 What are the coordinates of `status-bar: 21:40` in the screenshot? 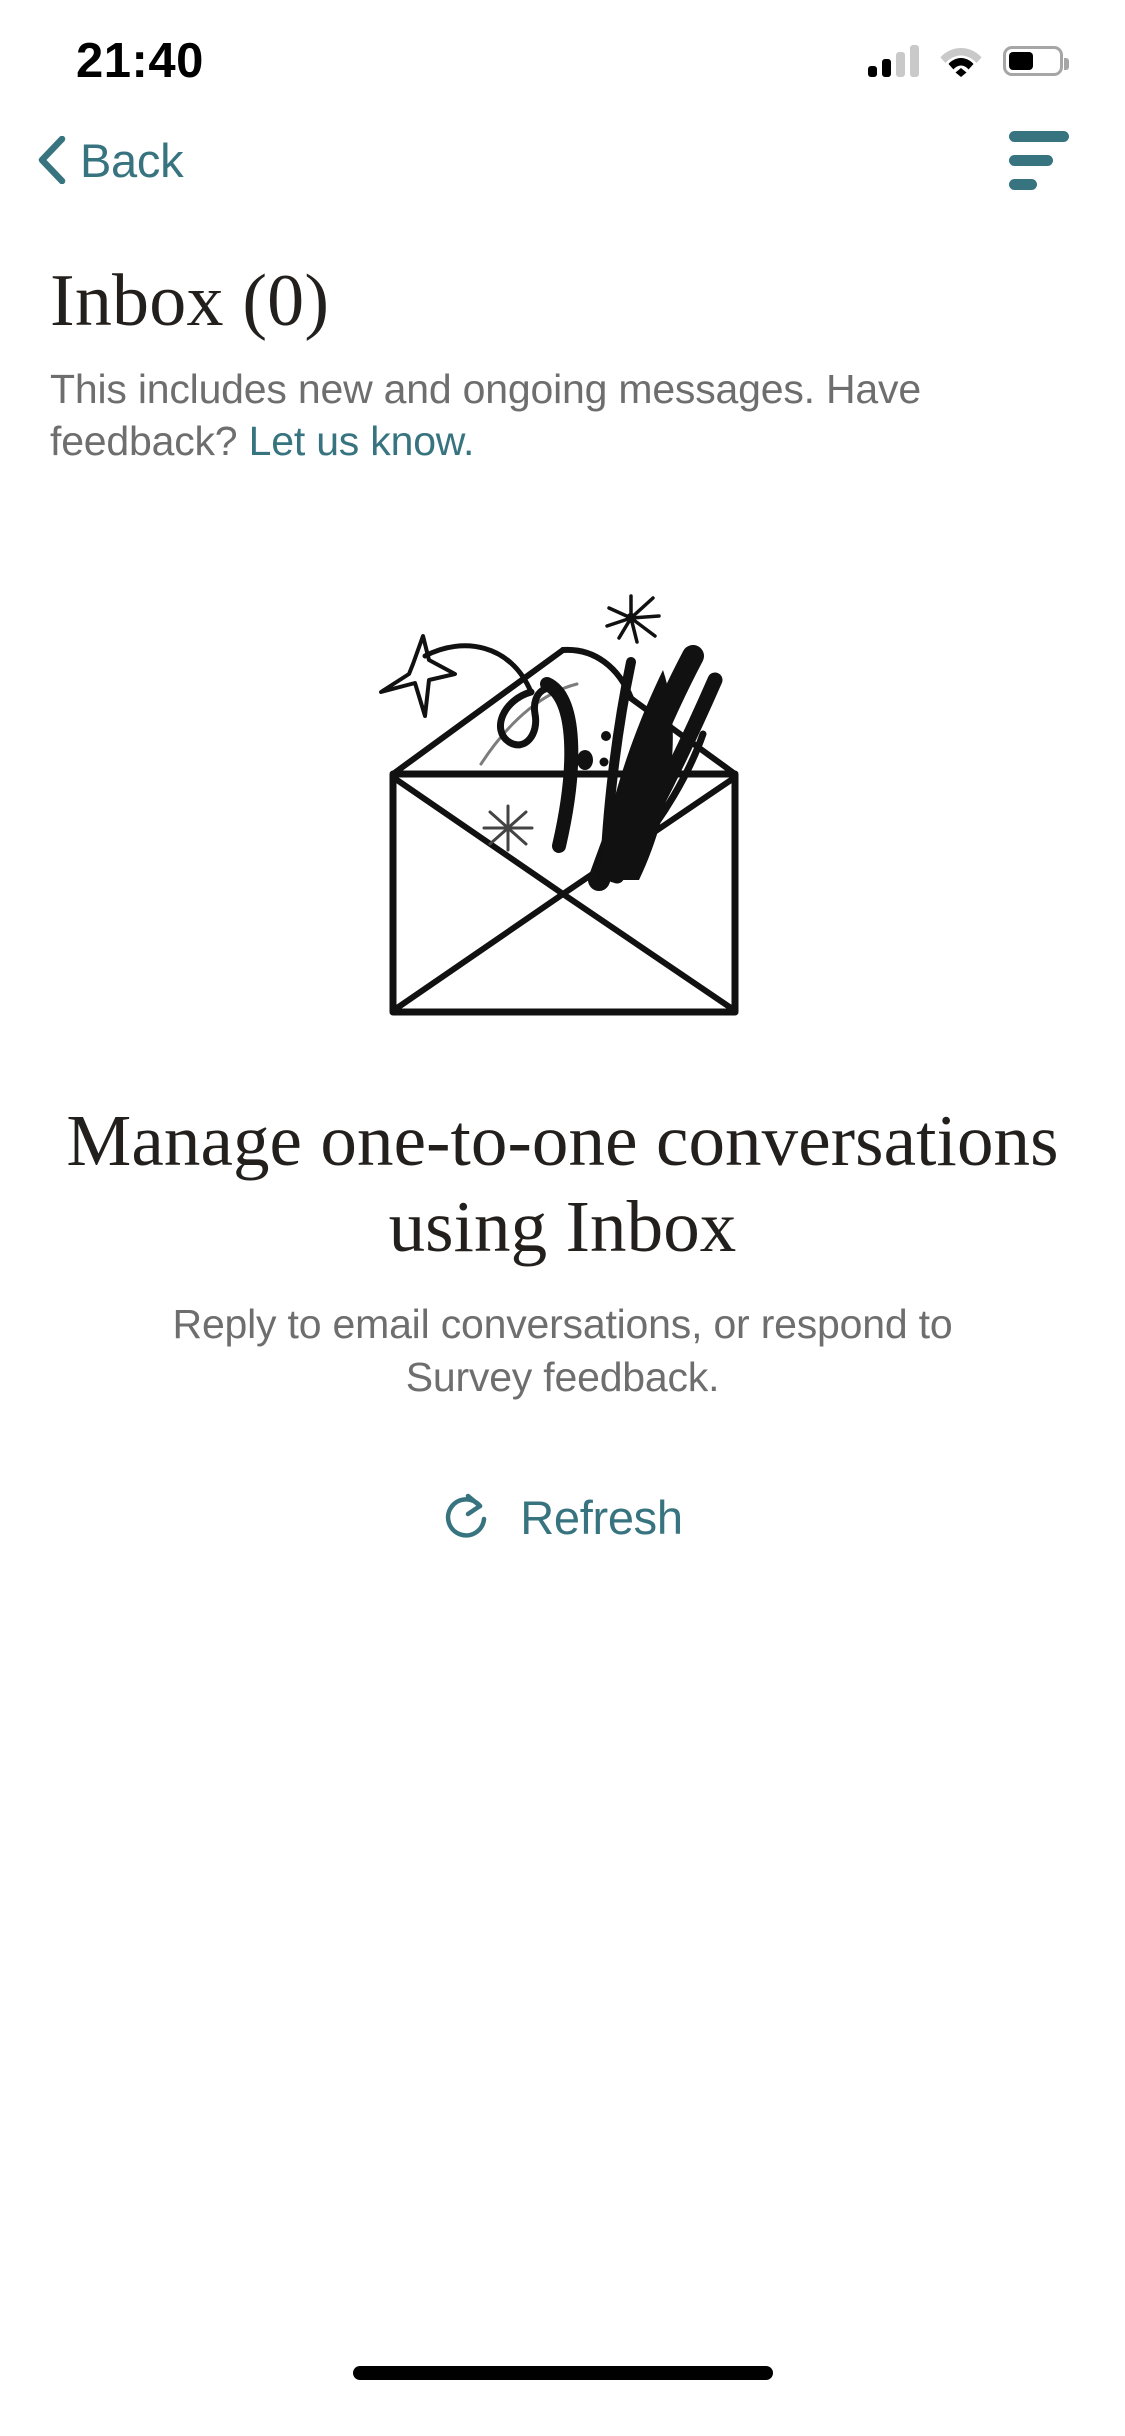 It's located at (562, 52).